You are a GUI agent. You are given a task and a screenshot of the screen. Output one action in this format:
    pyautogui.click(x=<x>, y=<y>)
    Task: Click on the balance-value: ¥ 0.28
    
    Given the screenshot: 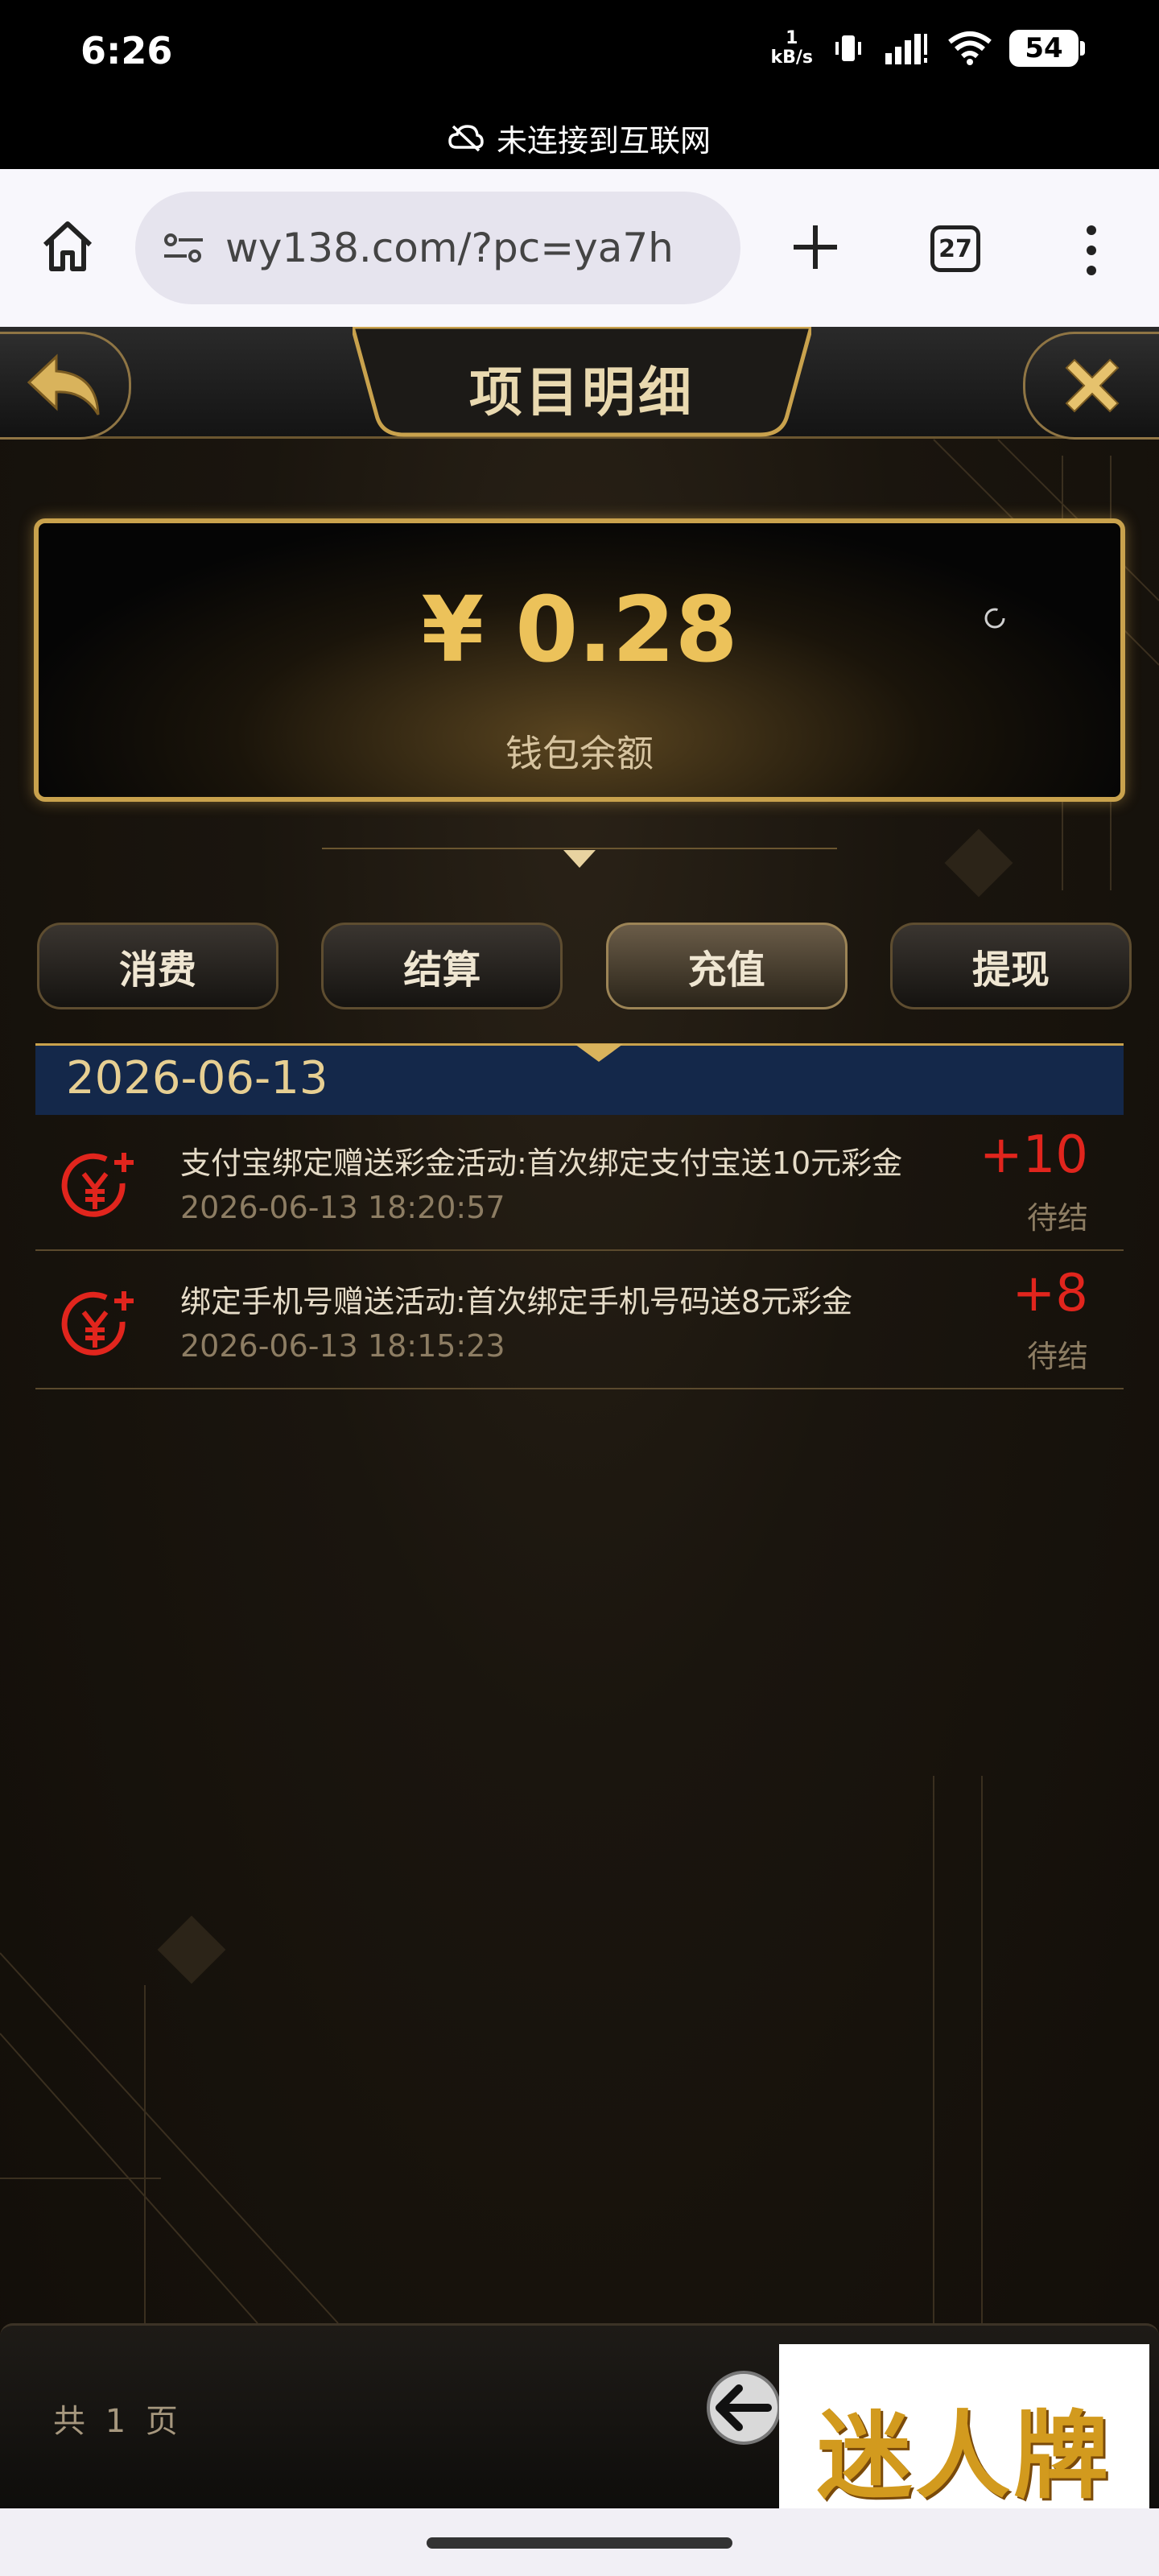 What is the action you would take?
    pyautogui.click(x=579, y=630)
    